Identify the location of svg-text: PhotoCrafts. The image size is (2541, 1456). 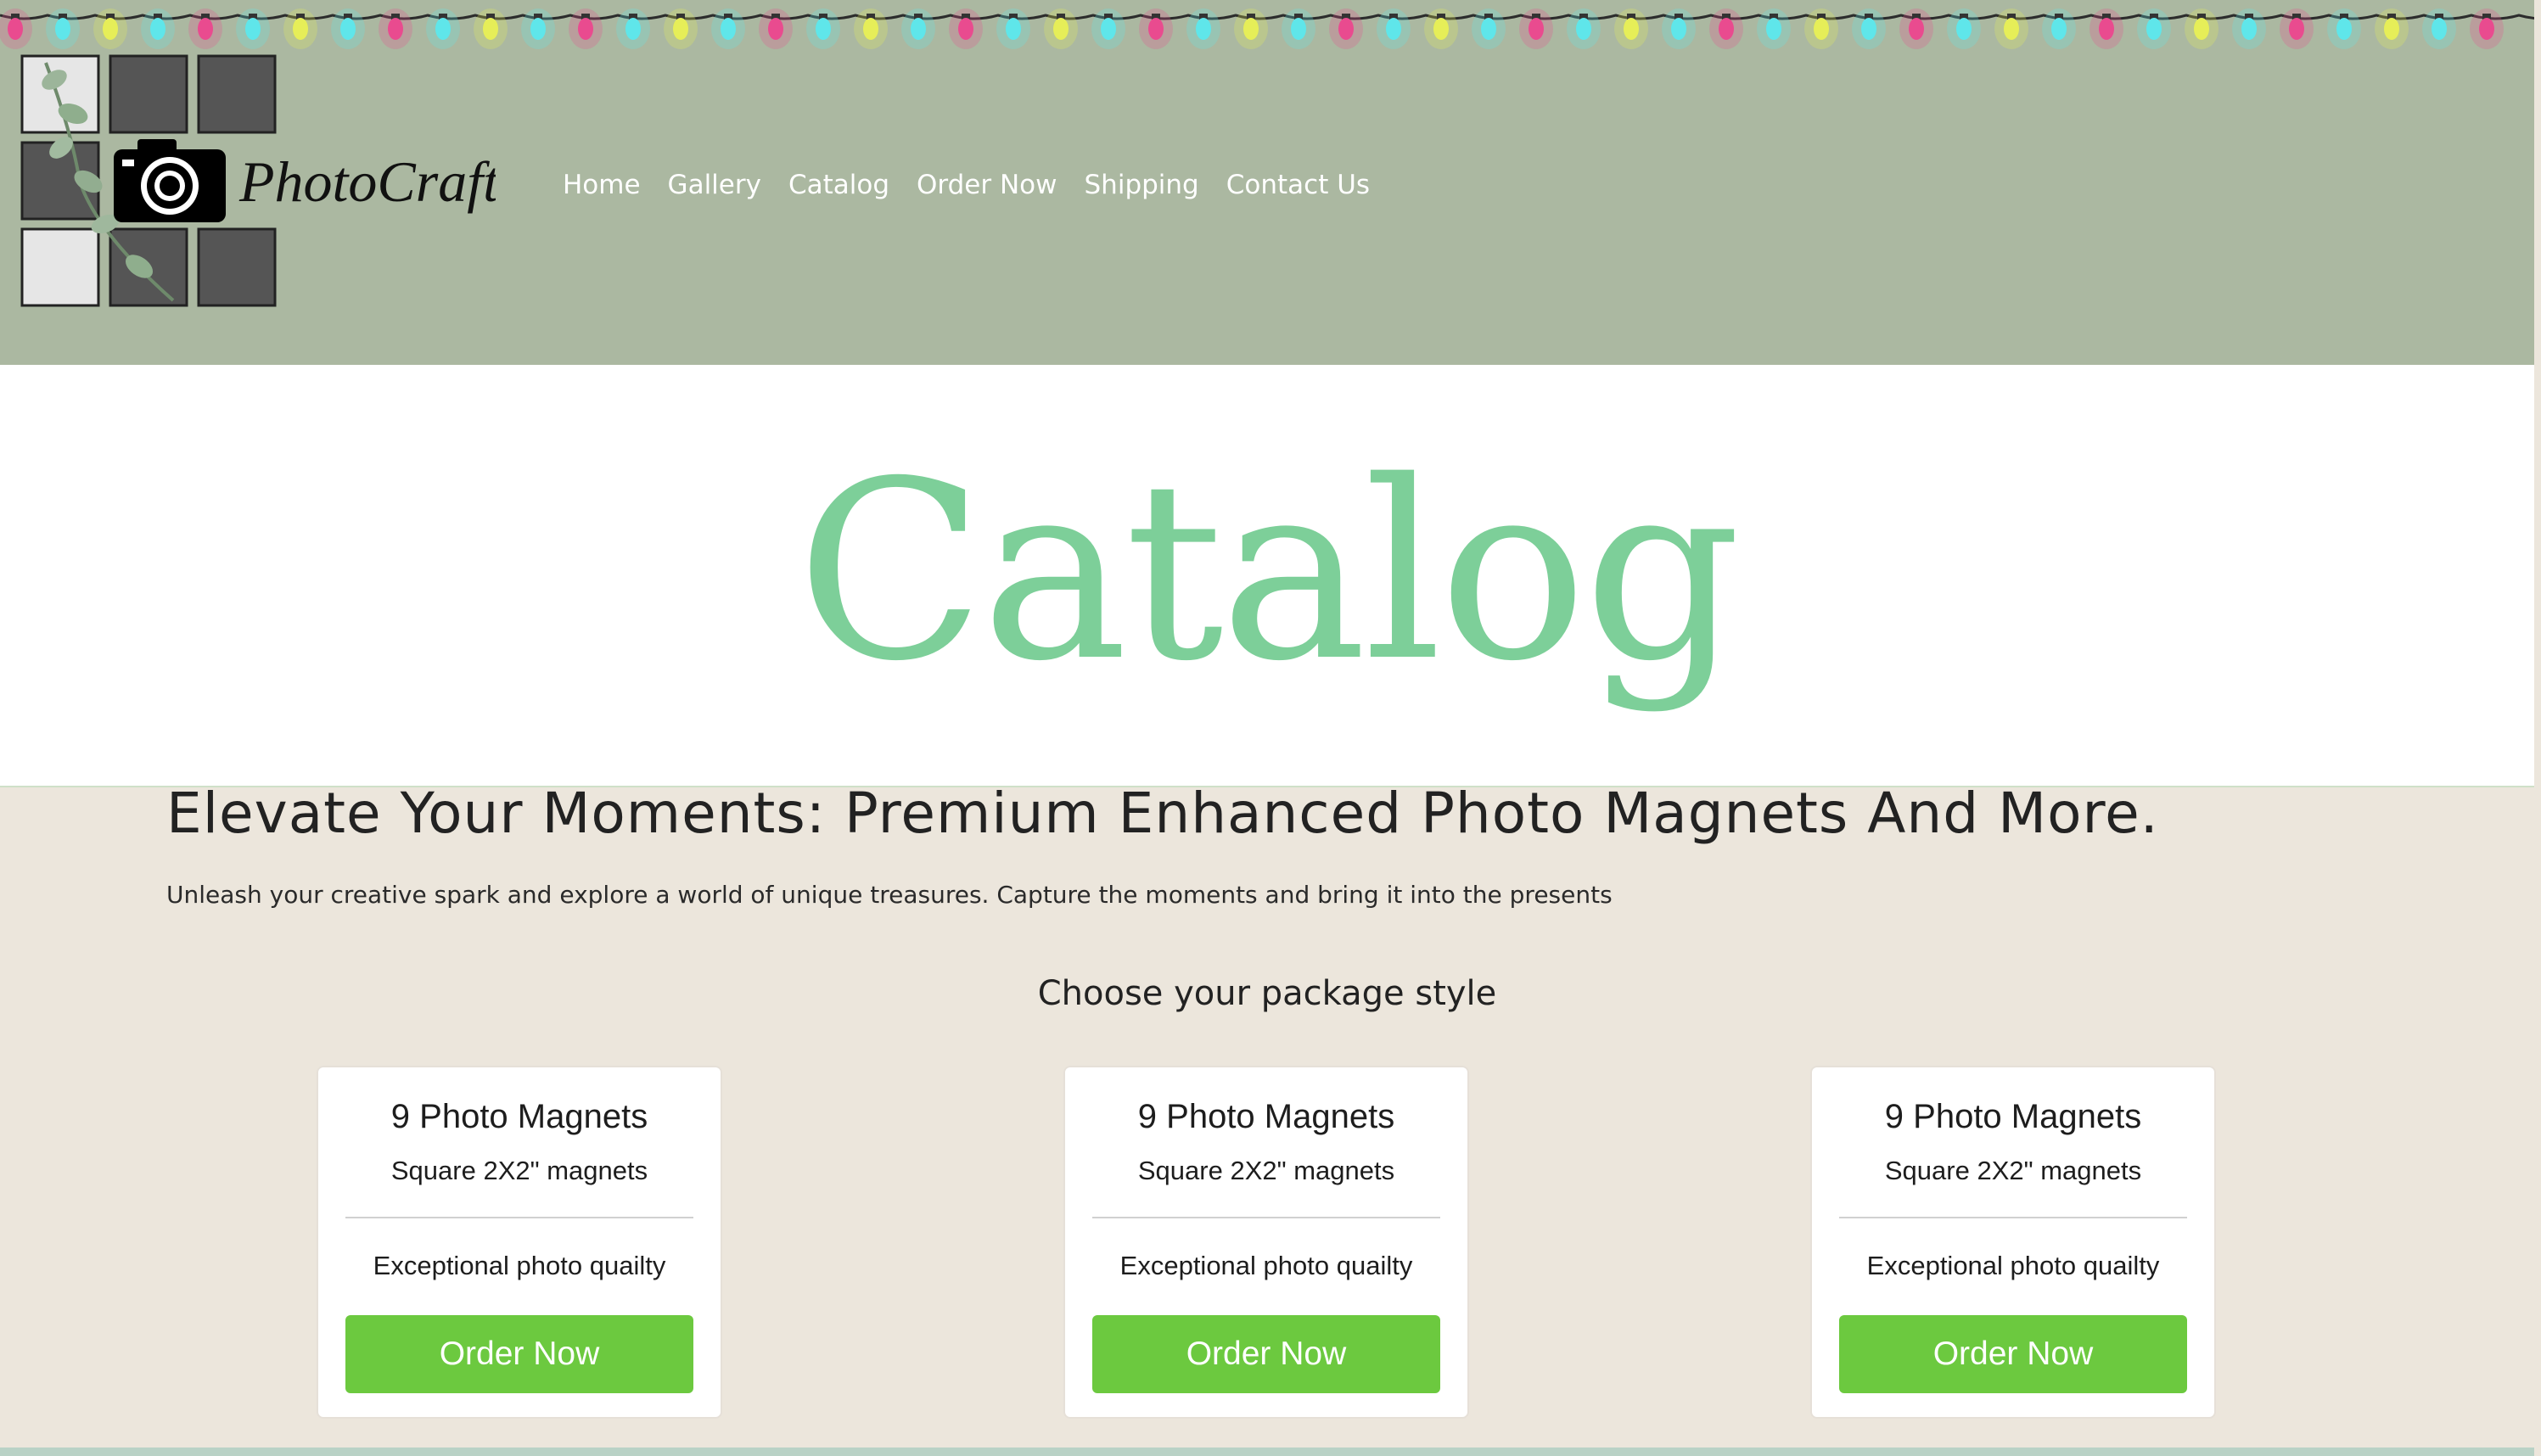
(367, 181).